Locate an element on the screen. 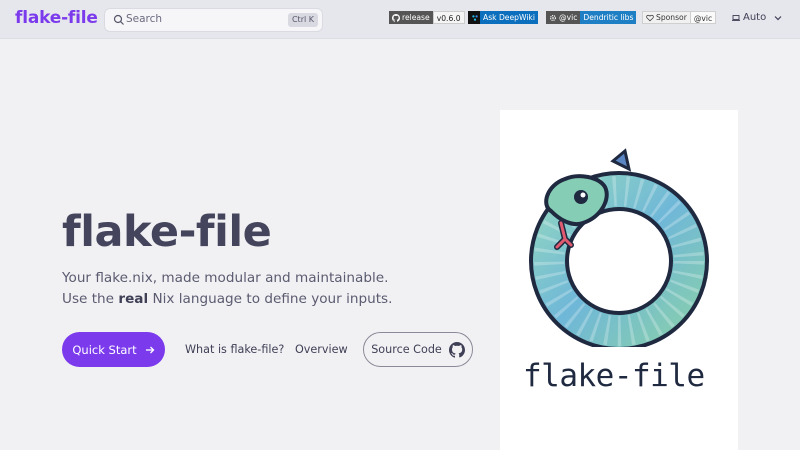 This screenshot has width=800, height=450. theme-label: Auto is located at coordinates (755, 17).